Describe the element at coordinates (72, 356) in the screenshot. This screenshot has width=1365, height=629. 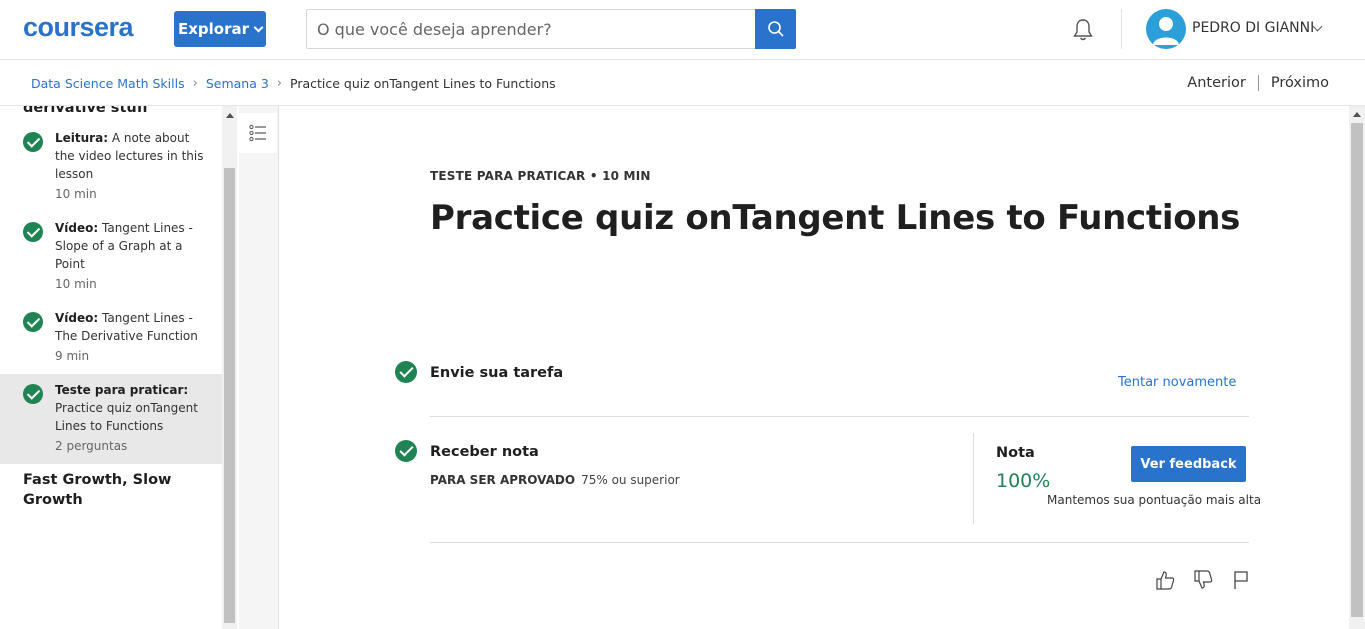
I see `sidebar-item-meta: 9 min` at that location.